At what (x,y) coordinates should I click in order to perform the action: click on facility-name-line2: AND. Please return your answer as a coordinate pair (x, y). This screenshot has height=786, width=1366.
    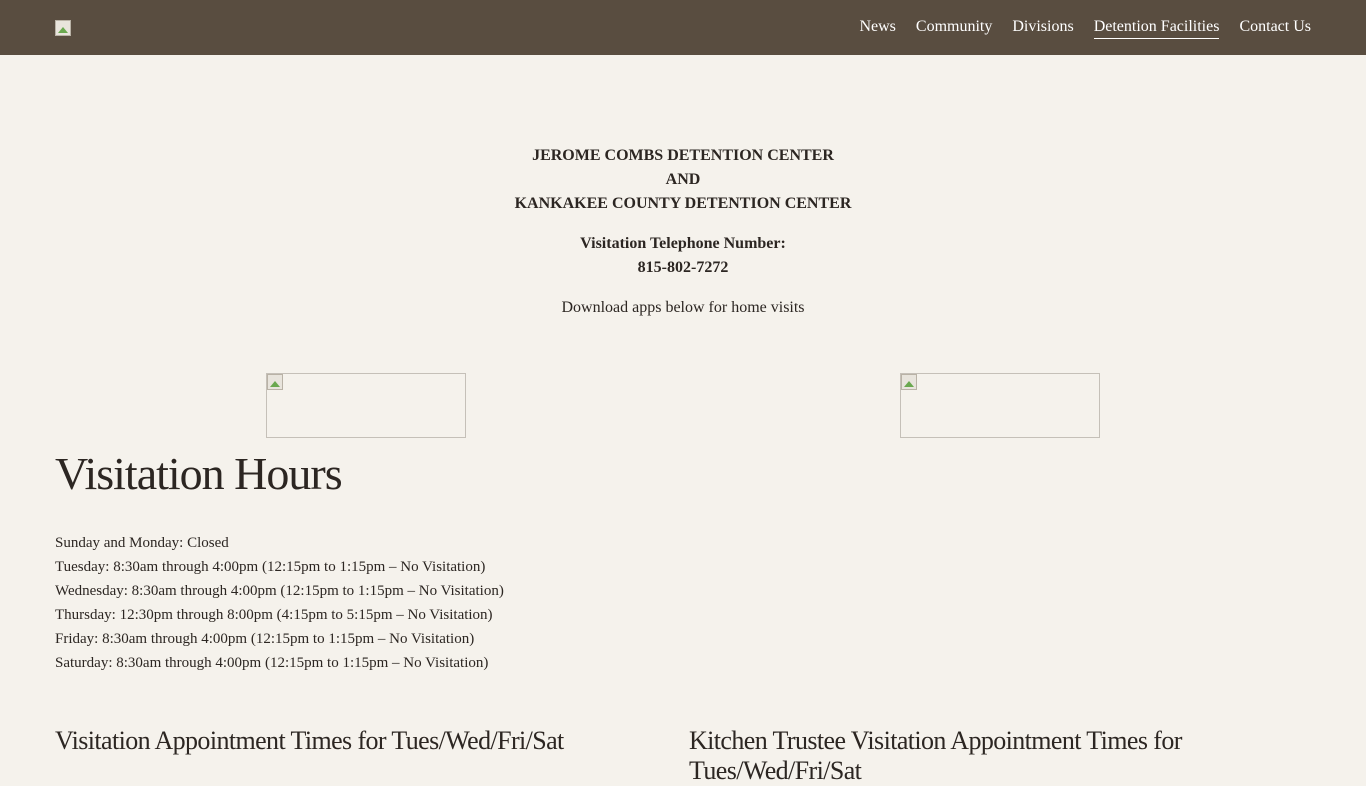
    Looking at the image, I should click on (683, 179).